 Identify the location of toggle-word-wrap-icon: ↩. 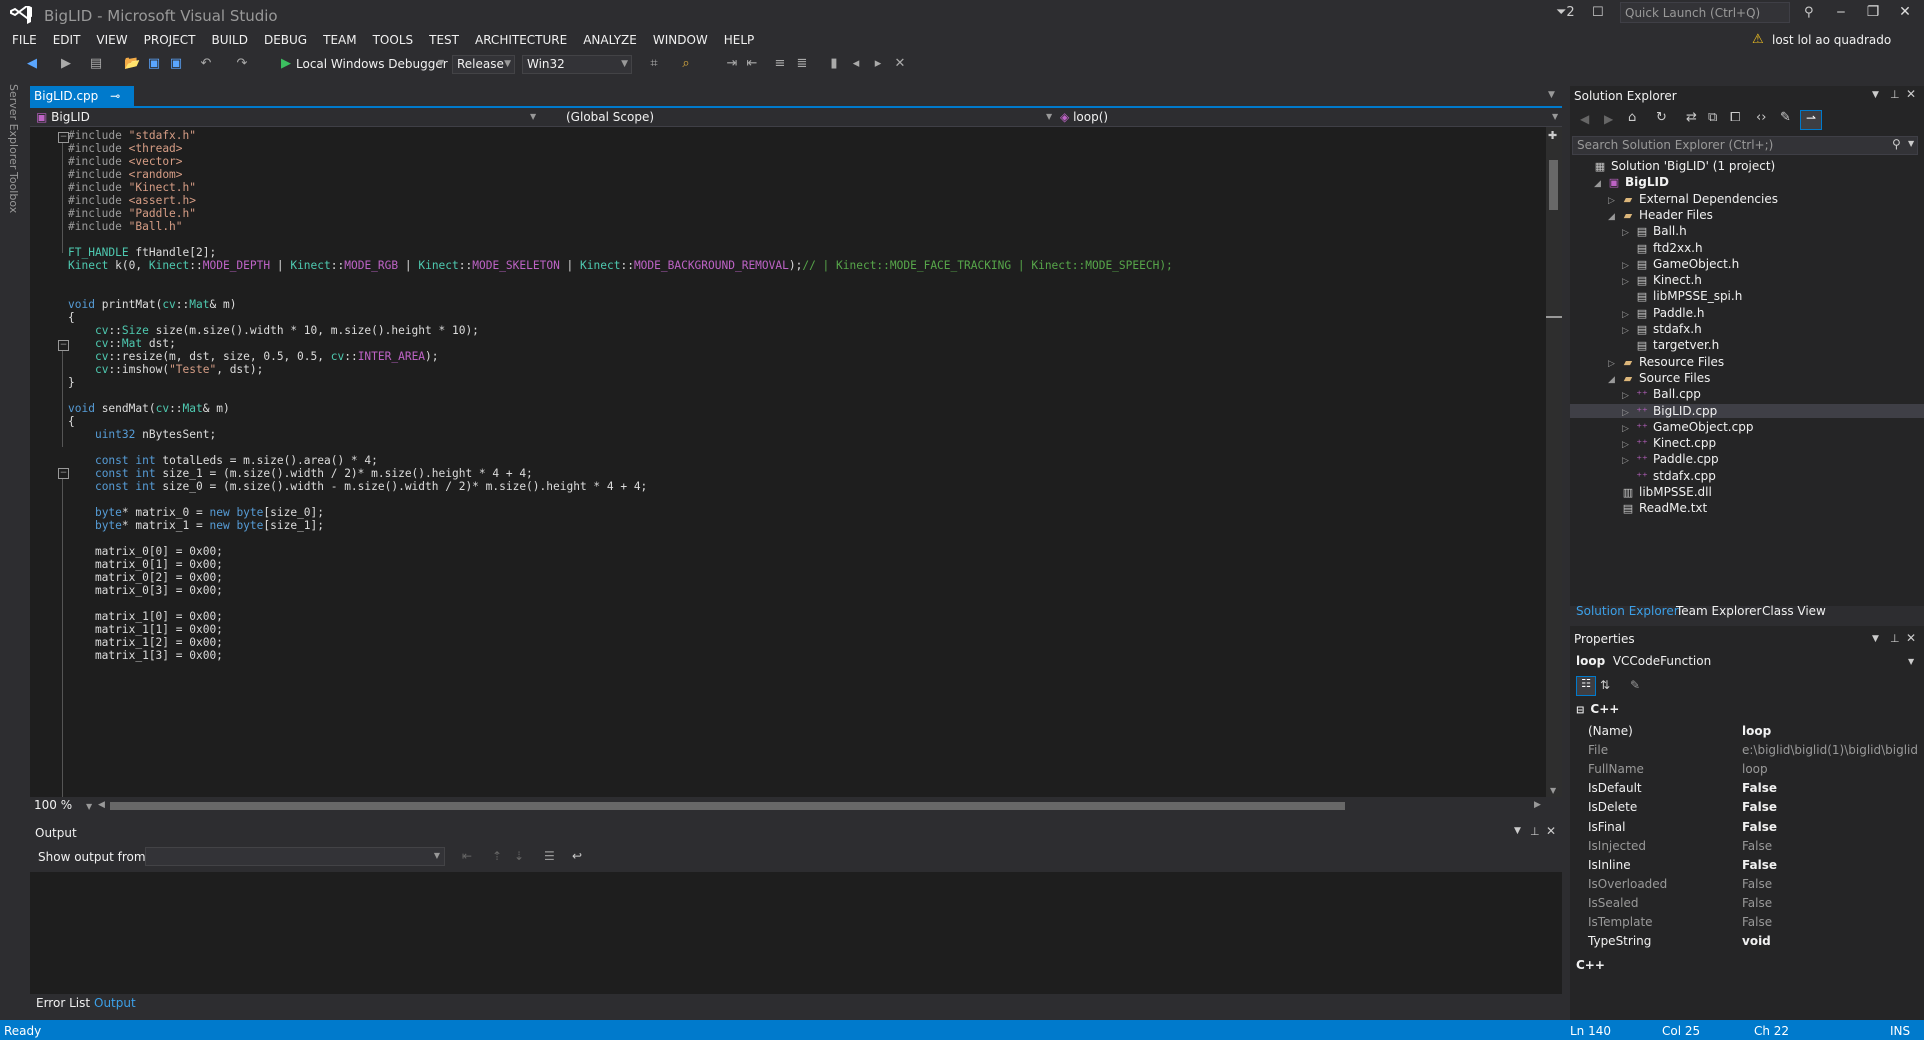
(577, 856).